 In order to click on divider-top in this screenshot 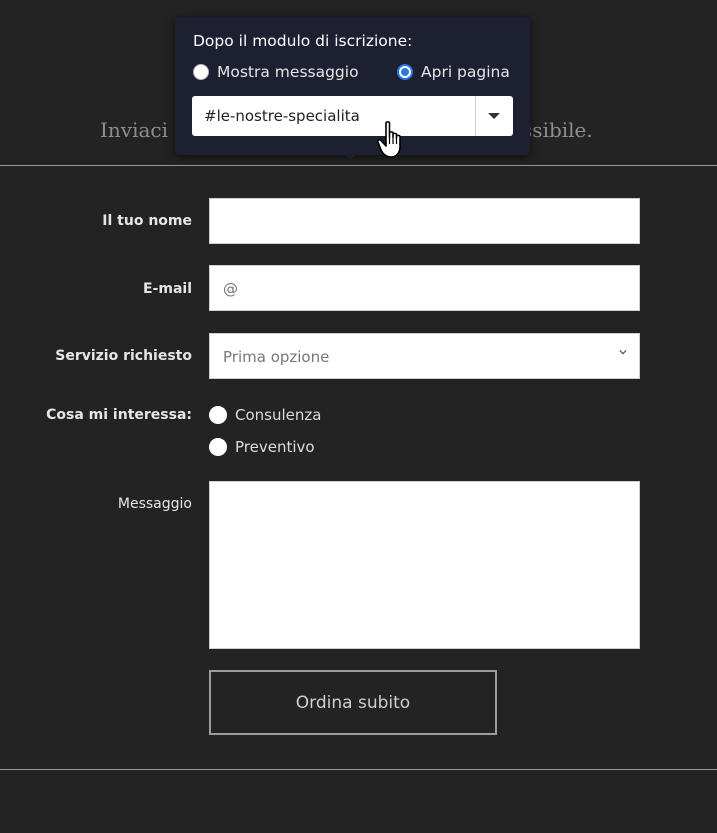, I will do `click(358, 165)`.